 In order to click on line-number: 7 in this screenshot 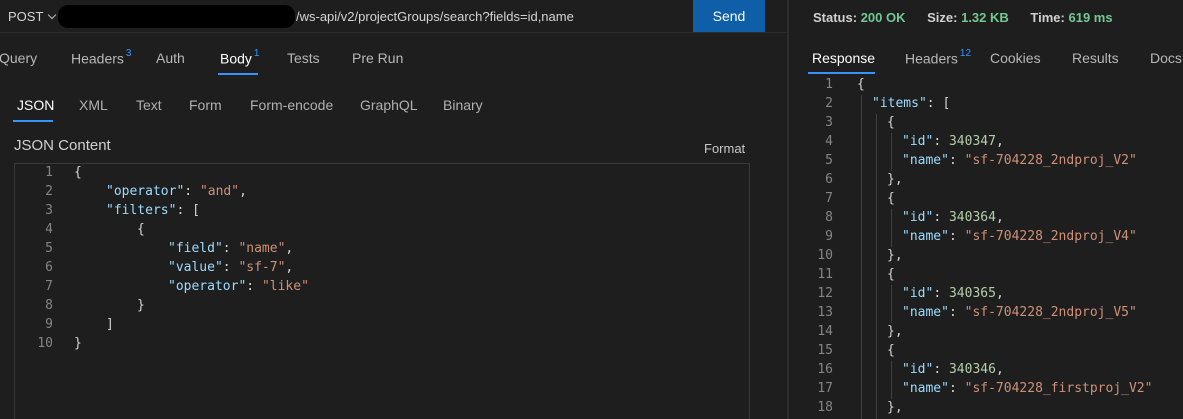, I will do `click(49, 286)`.